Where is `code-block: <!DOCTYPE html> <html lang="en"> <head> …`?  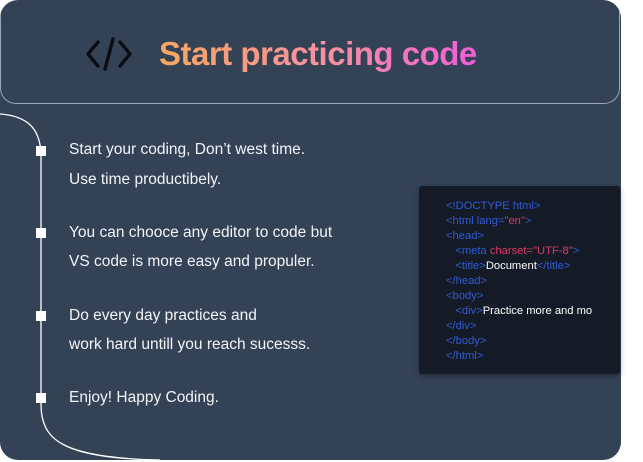
code-block: <!DOCTYPE html> <html lang="en"> <head> … is located at coordinates (519, 281).